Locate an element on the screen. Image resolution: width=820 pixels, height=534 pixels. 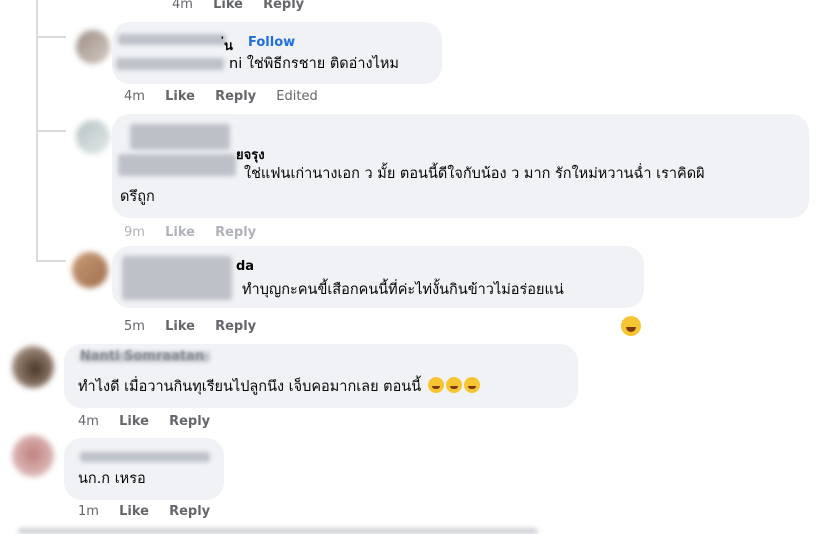
comment-time: 9m is located at coordinates (134, 232).